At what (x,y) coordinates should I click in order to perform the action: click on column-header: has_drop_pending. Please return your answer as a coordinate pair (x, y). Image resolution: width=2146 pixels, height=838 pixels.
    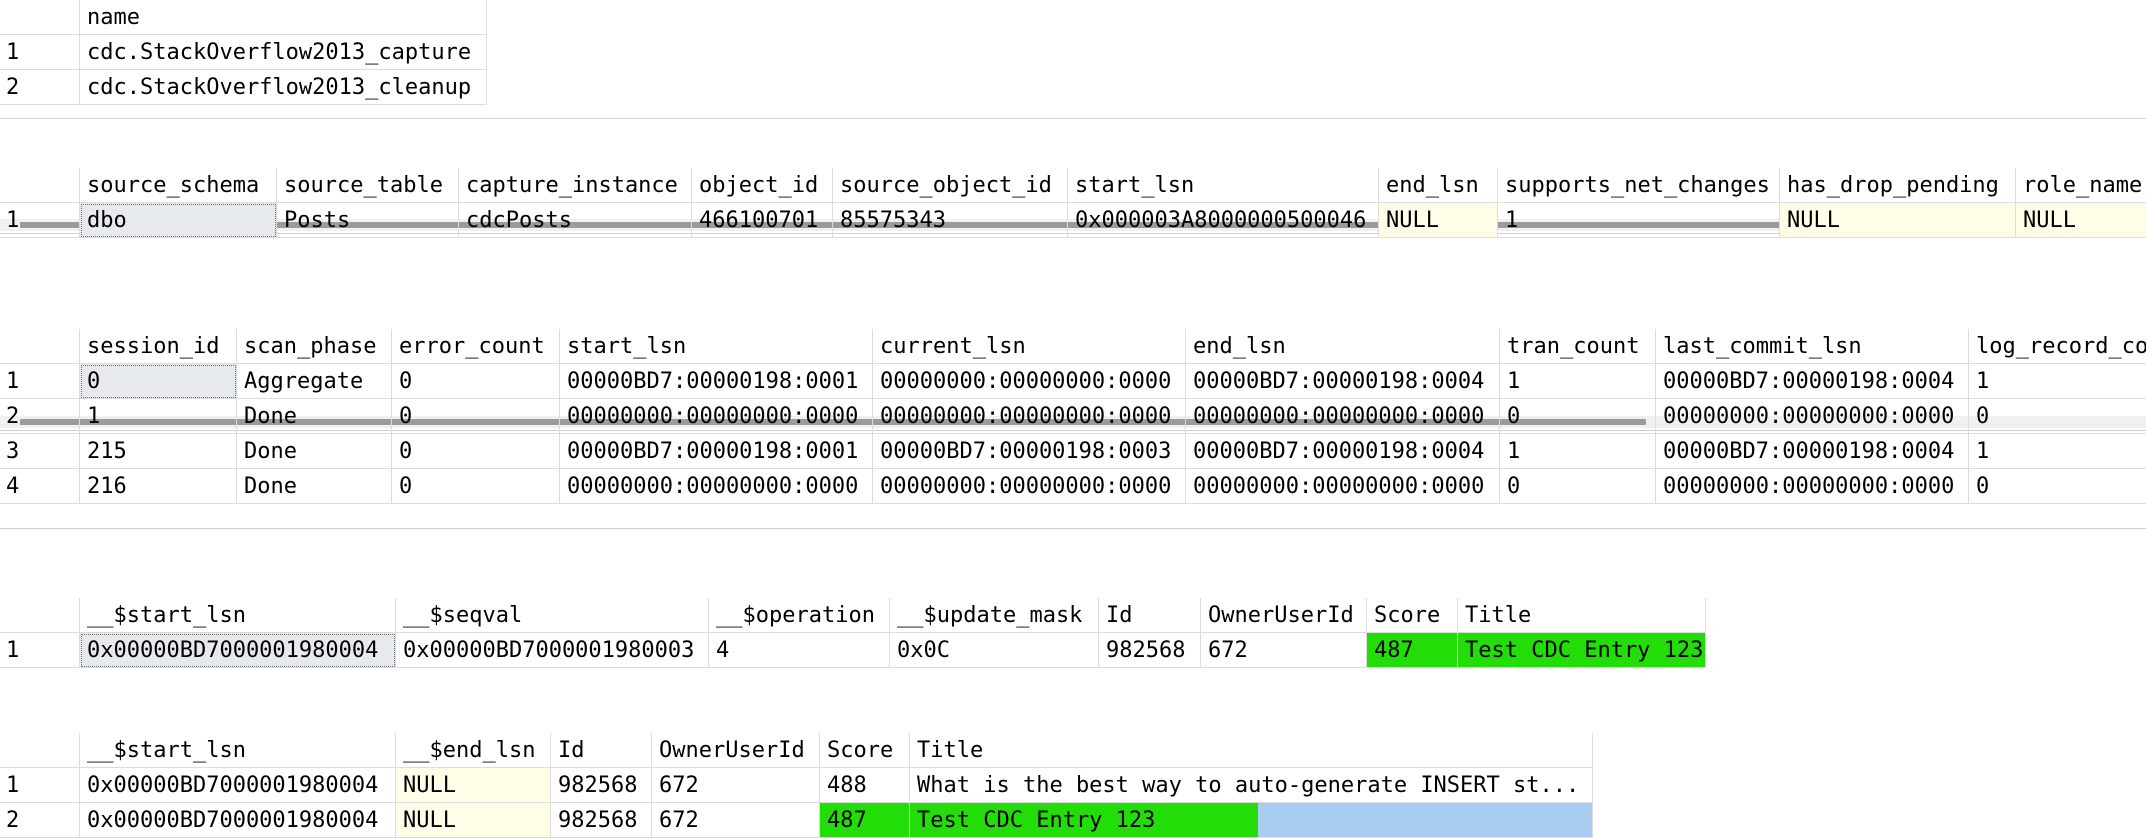
    Looking at the image, I should click on (1898, 185).